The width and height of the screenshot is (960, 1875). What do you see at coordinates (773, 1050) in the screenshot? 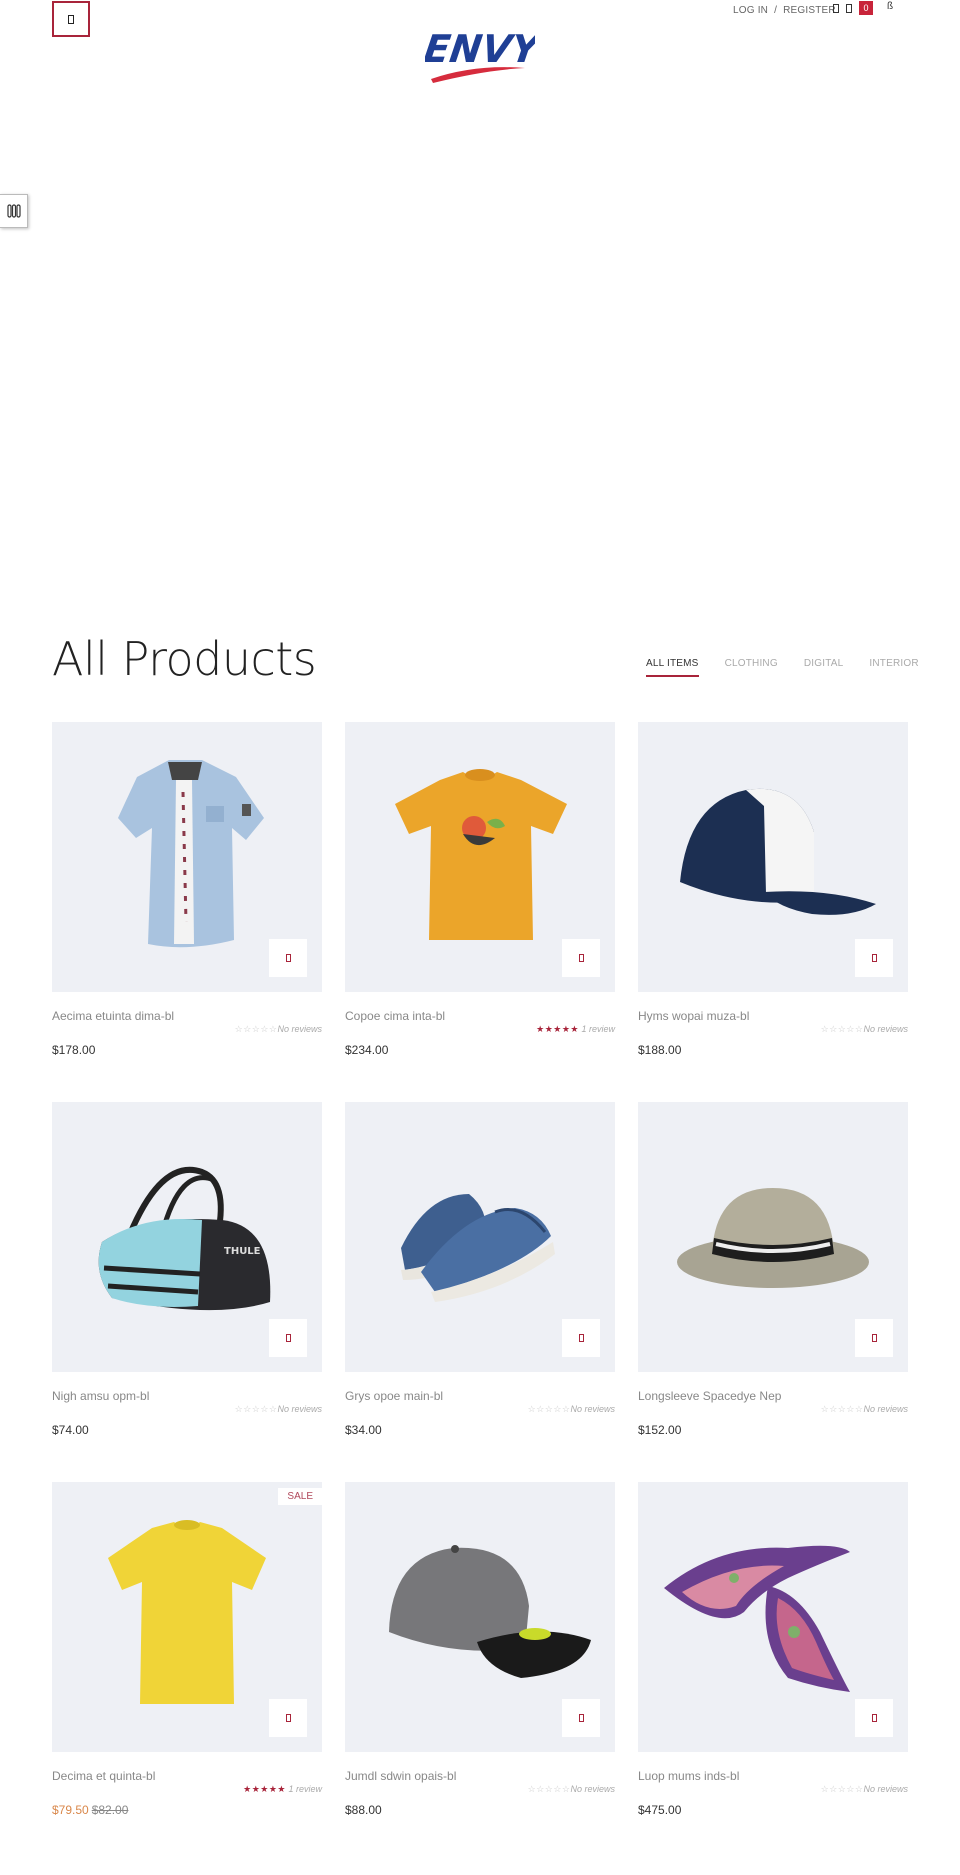
I see `product-price: $188.00` at bounding box center [773, 1050].